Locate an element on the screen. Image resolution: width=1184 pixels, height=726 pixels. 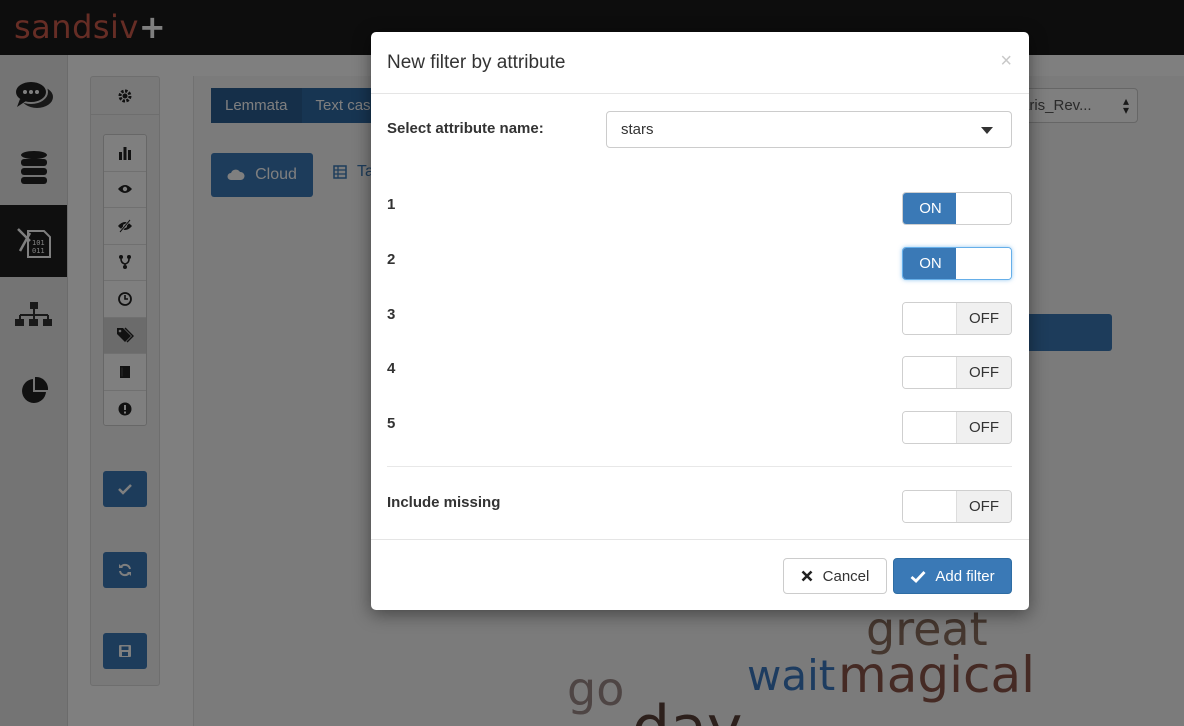
value-label-4: 4 is located at coordinates (391, 368).